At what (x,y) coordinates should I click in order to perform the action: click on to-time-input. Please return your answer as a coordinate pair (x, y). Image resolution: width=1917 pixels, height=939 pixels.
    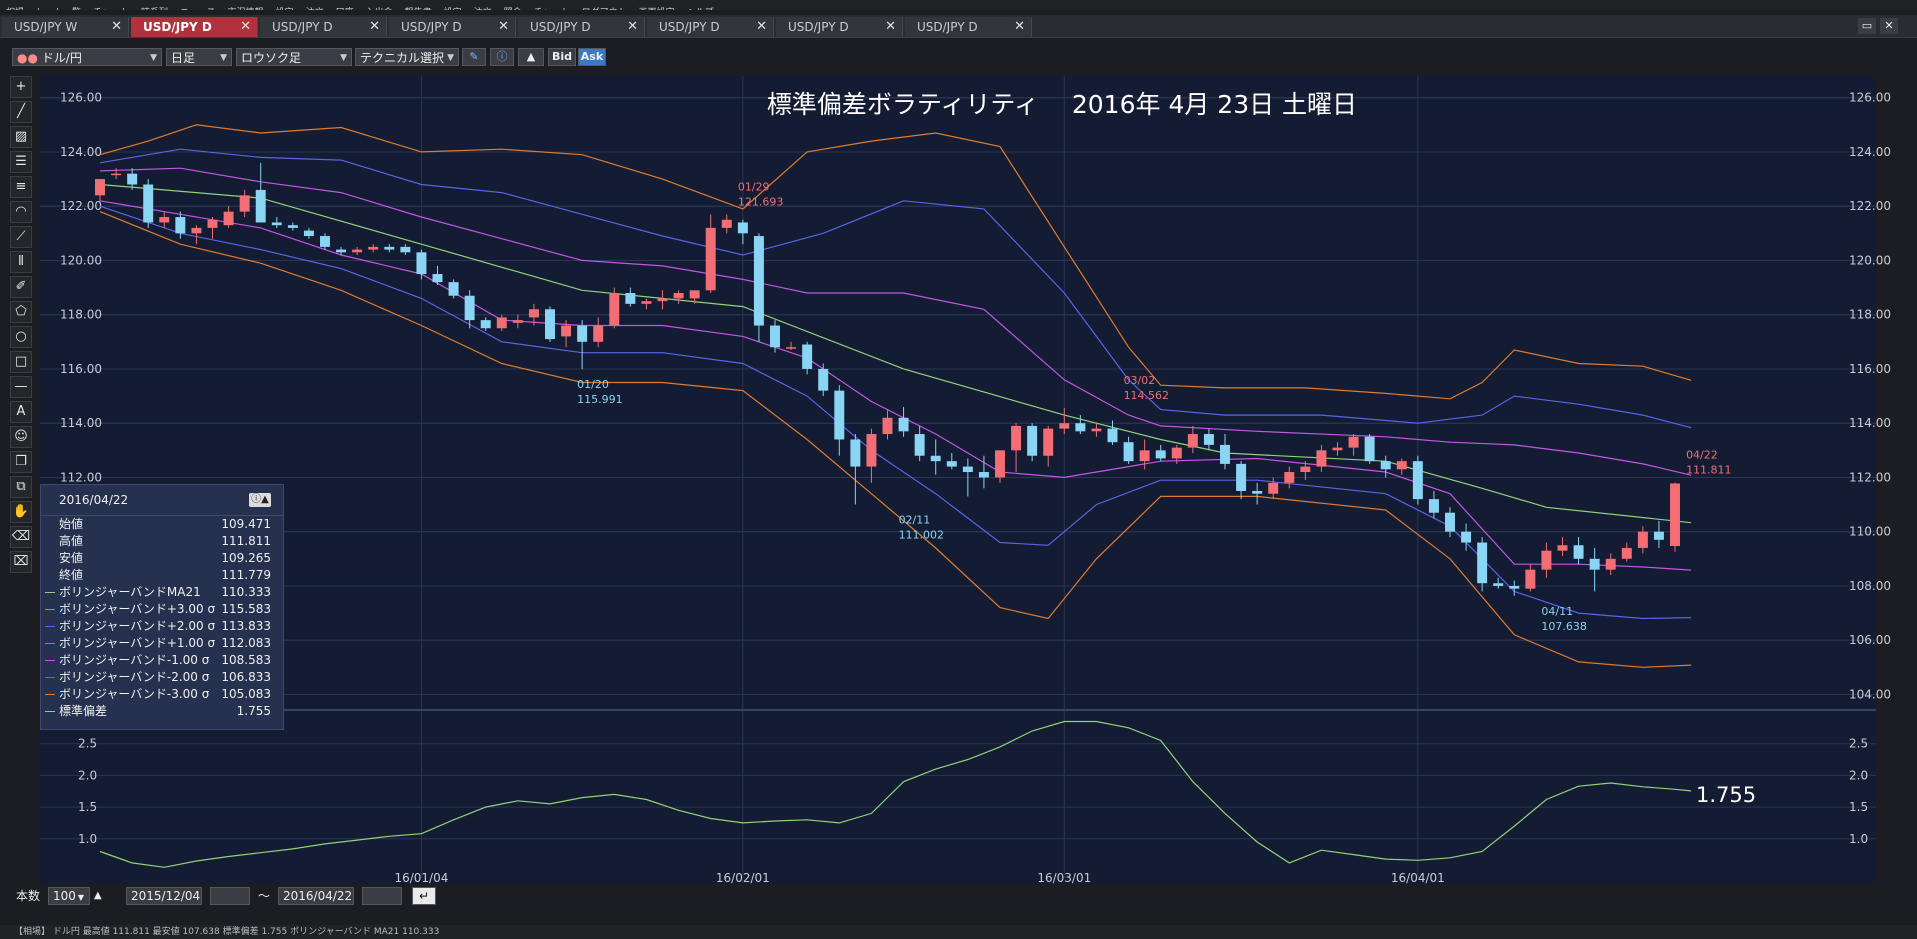
    Looking at the image, I should click on (382, 896).